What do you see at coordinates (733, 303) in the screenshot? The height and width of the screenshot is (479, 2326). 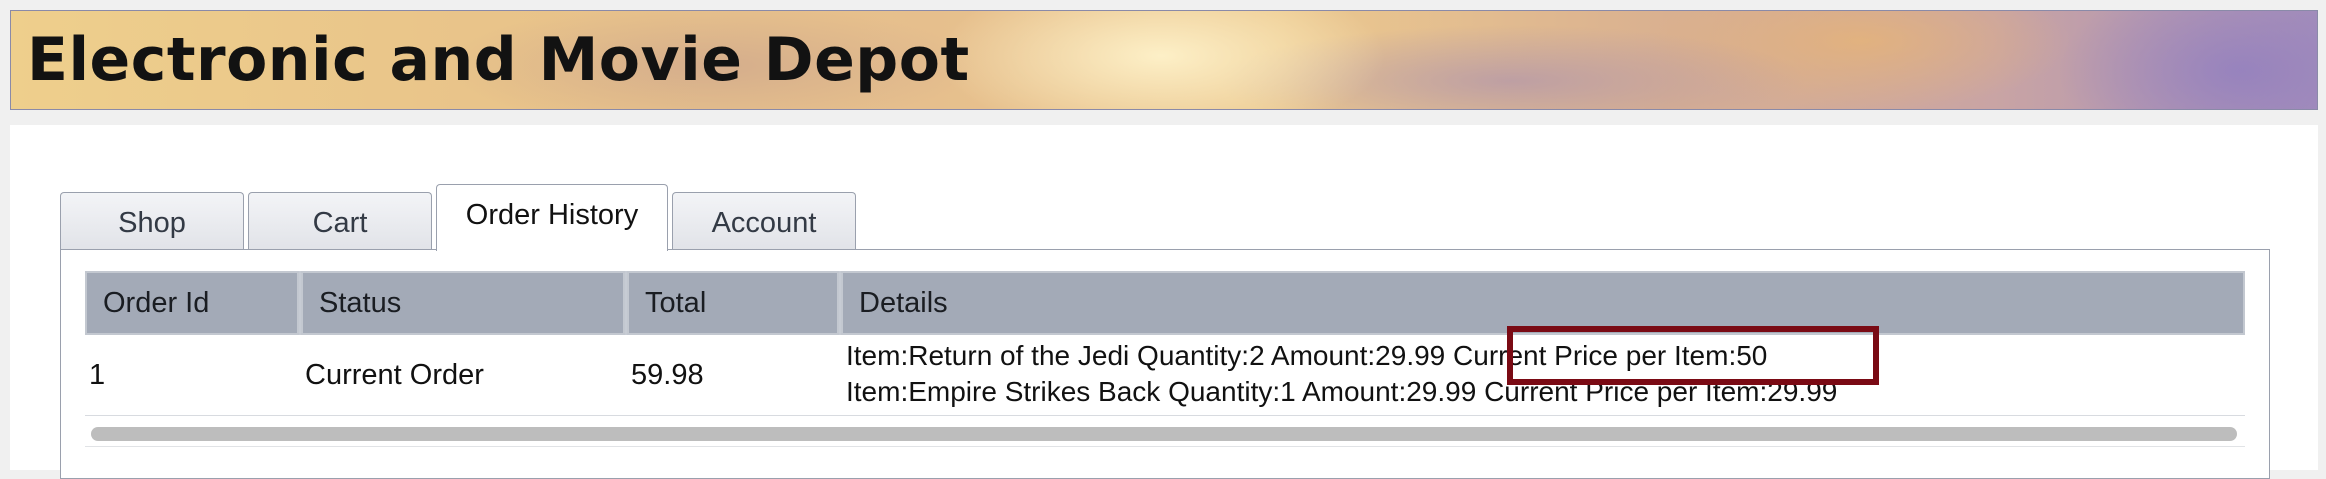 I see `column-header-total: Total` at bounding box center [733, 303].